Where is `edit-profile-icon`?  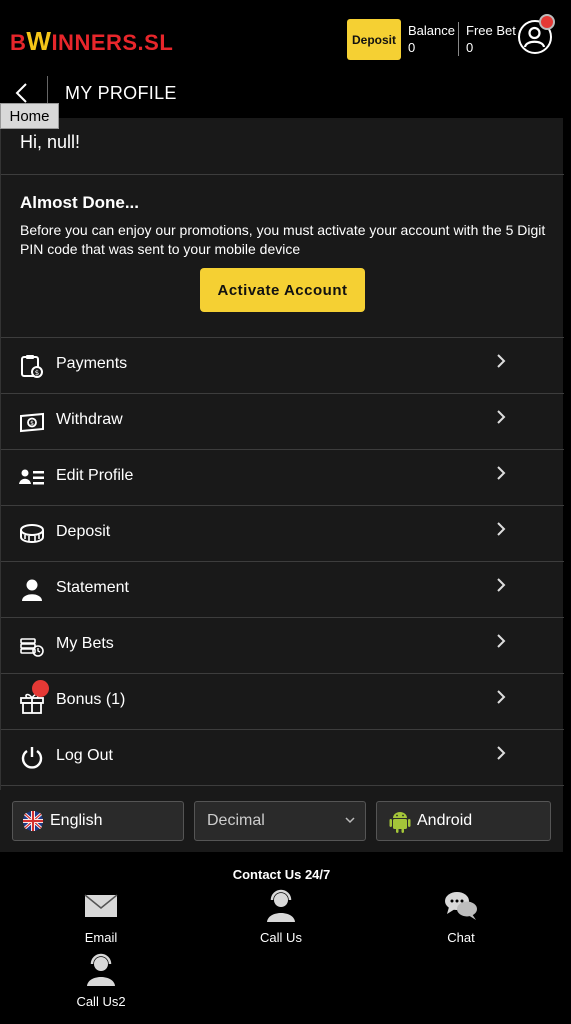 edit-profile-icon is located at coordinates (31, 477).